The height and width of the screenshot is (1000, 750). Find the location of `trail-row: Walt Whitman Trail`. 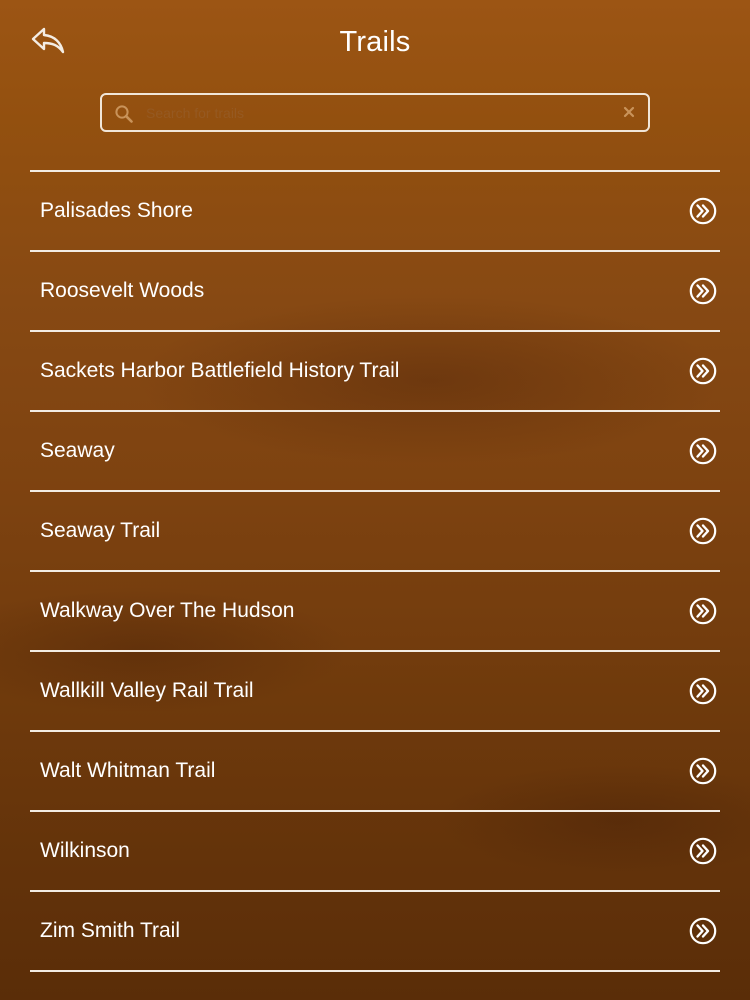

trail-row: Walt Whitman Trail is located at coordinates (375, 772).